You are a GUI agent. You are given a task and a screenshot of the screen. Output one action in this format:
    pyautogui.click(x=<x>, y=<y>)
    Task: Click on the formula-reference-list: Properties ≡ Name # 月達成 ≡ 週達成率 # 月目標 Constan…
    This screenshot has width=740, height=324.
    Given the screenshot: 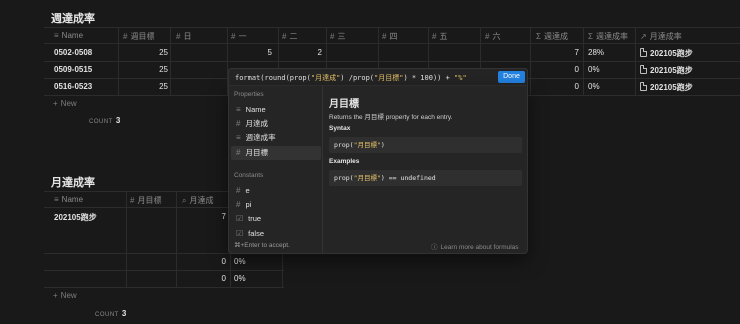 What is the action you would take?
    pyautogui.click(x=276, y=170)
    